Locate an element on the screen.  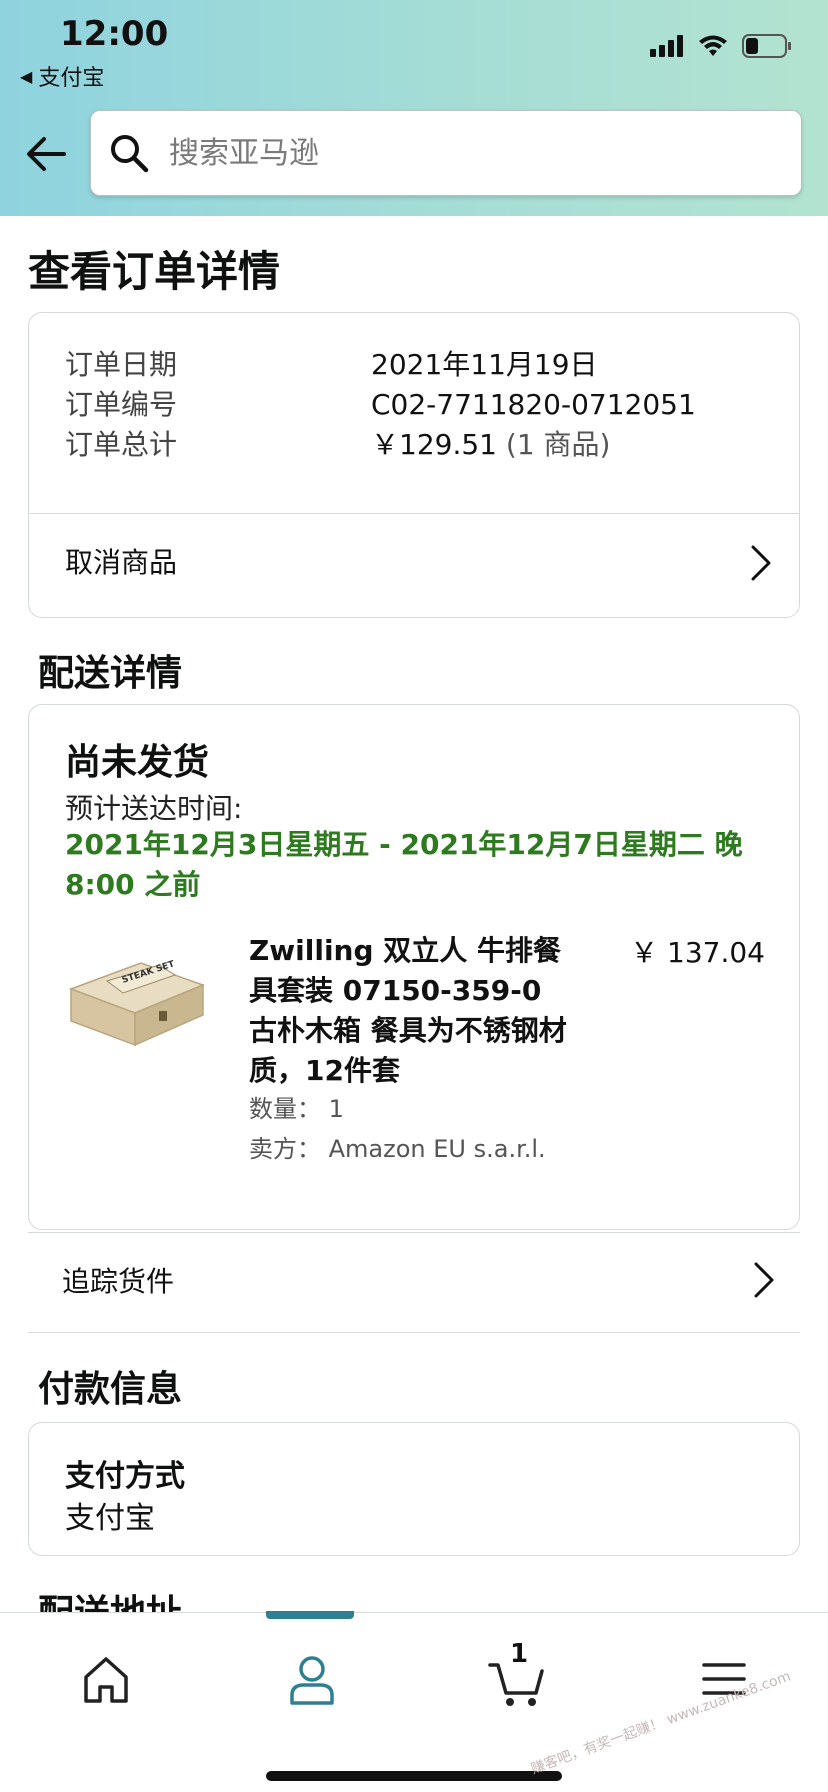
page-title: 查看订单详情 is located at coordinates (154, 271).